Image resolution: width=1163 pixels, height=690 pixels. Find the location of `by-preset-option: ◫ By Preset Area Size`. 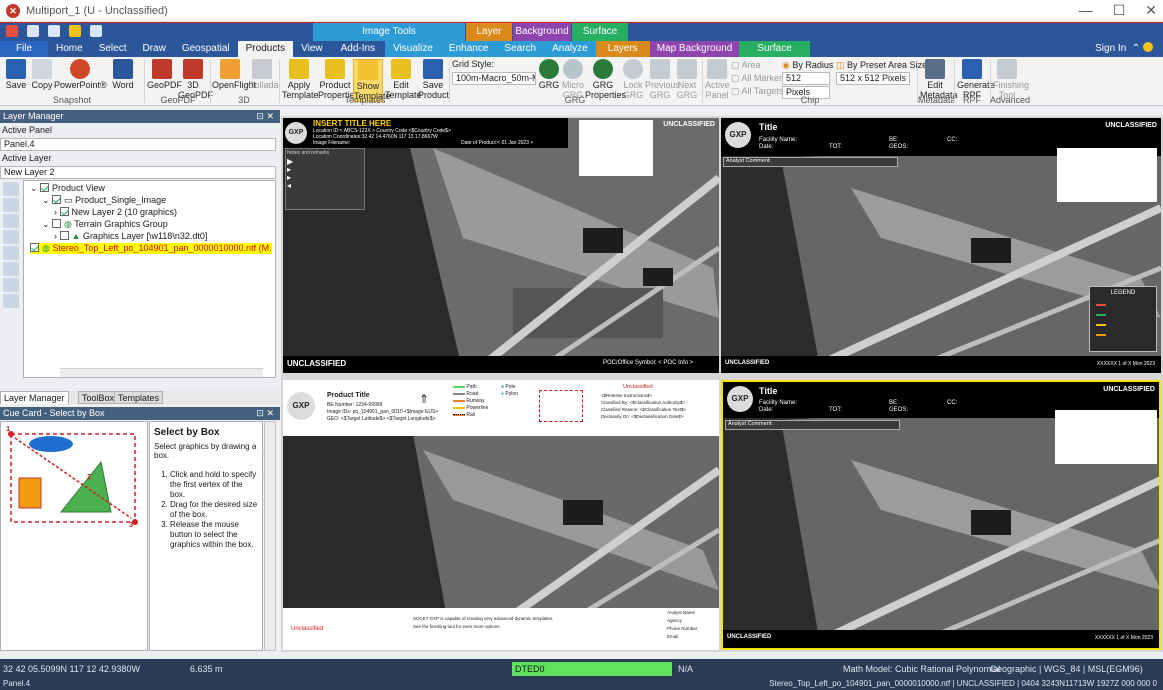

by-preset-option: ◫ By Preset Area Size is located at coordinates (881, 65).